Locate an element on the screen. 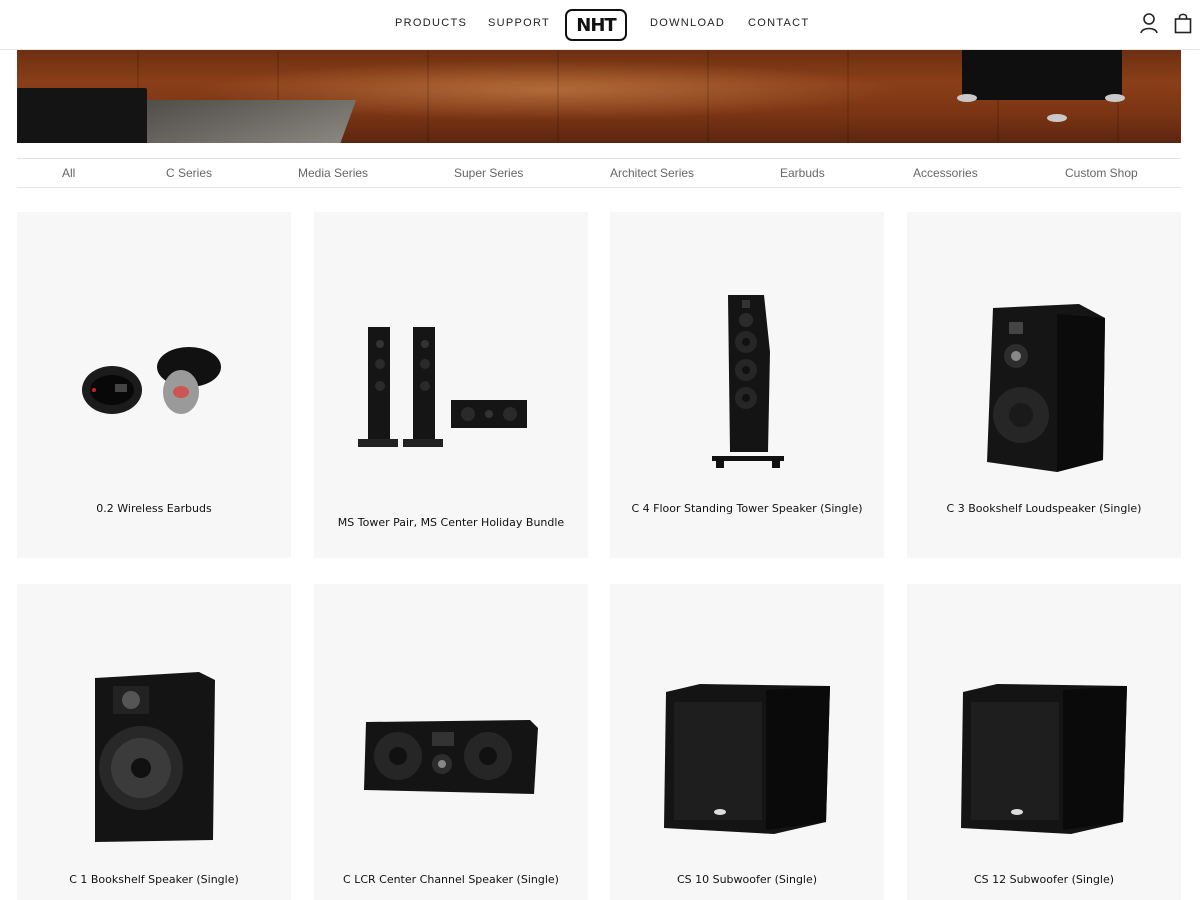 This screenshot has height=900, width=1200. c4-tower-image is located at coordinates (748, 381).